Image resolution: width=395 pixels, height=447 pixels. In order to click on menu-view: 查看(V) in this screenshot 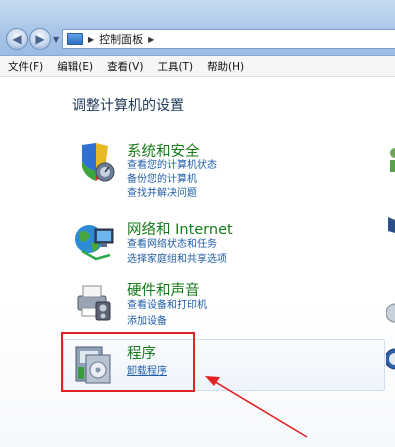, I will do `click(126, 66)`.